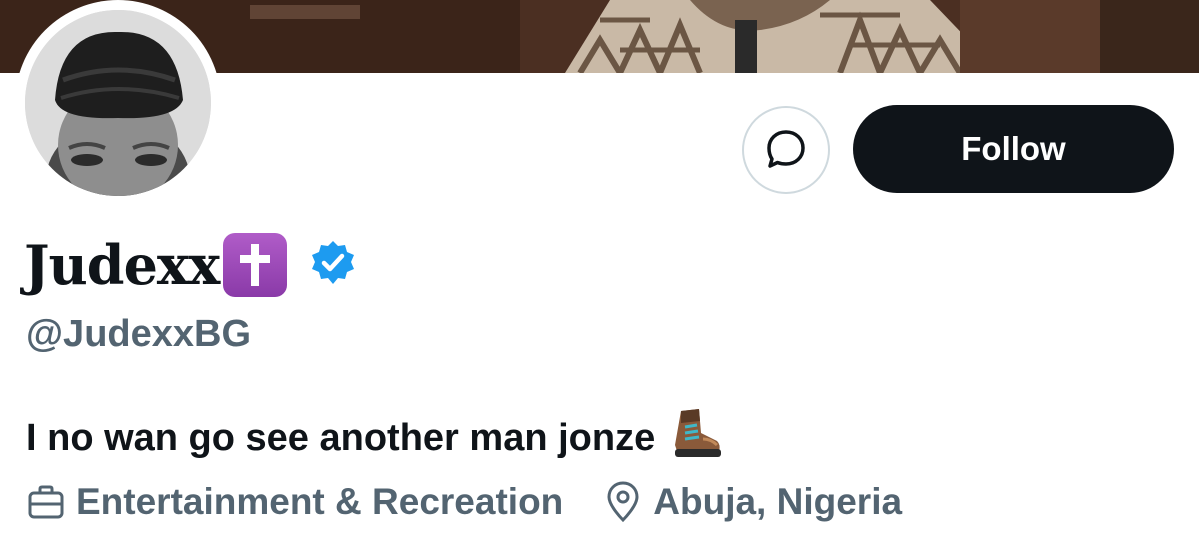 The height and width of the screenshot is (556, 1199). What do you see at coordinates (778, 501) in the screenshot?
I see `location-label: Abuja, Nigeria` at bounding box center [778, 501].